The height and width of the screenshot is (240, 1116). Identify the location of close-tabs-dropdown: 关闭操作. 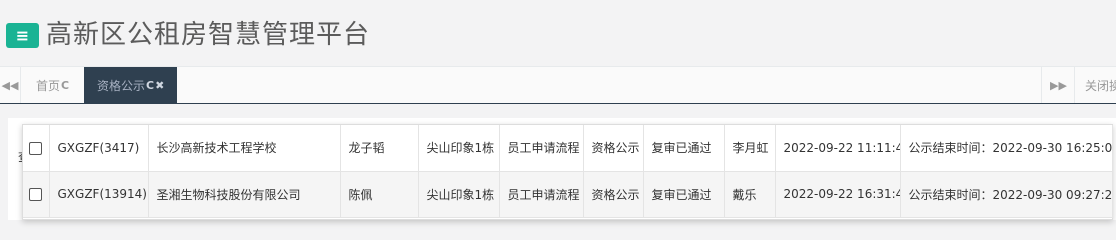
(1095, 85).